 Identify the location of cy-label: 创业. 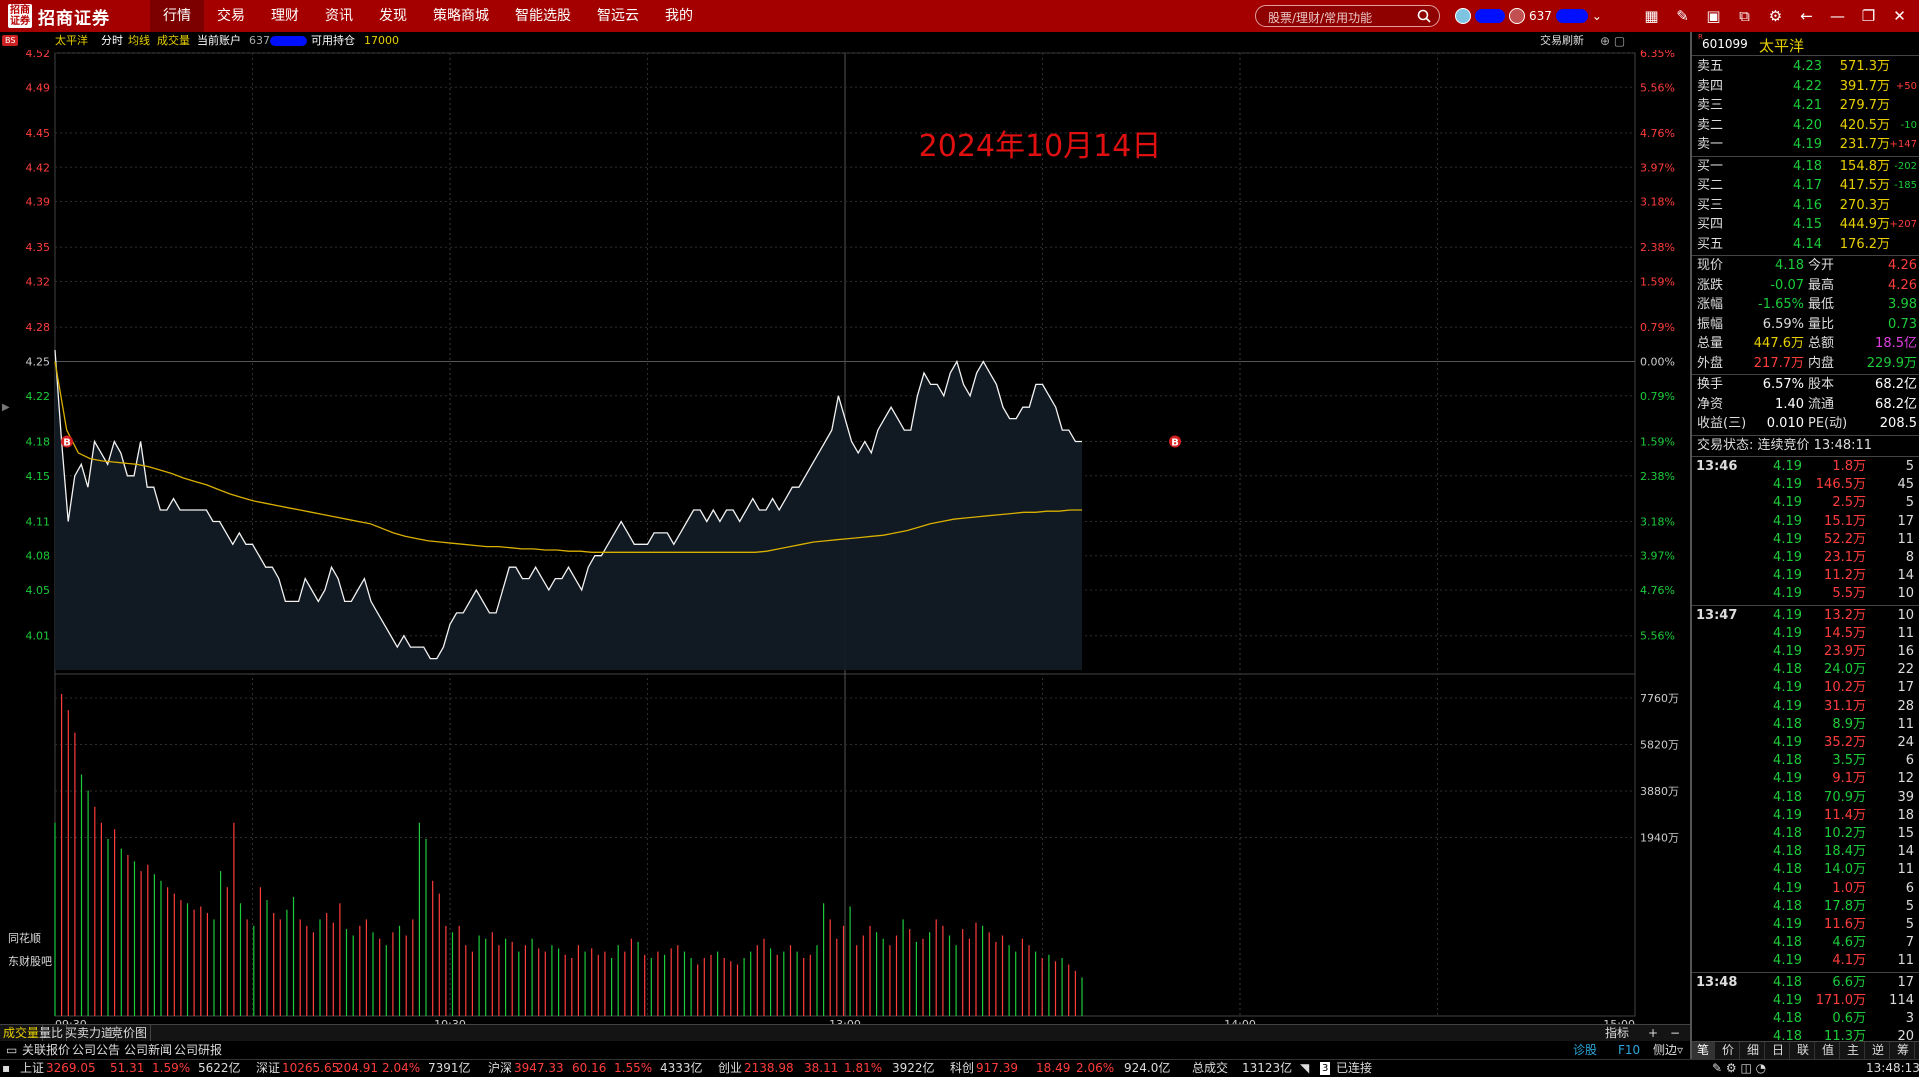
(730, 1068).